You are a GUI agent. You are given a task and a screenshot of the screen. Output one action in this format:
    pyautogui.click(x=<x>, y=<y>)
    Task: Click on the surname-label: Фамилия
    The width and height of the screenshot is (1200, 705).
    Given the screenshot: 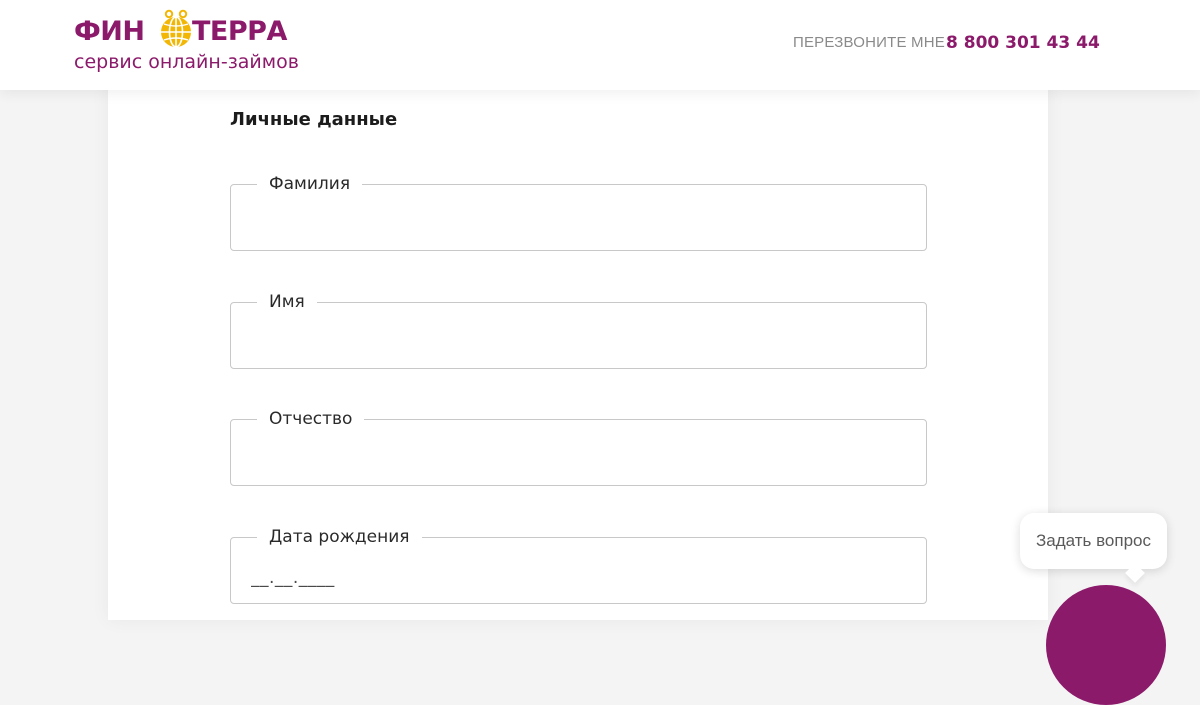 What is the action you would take?
    pyautogui.click(x=310, y=184)
    